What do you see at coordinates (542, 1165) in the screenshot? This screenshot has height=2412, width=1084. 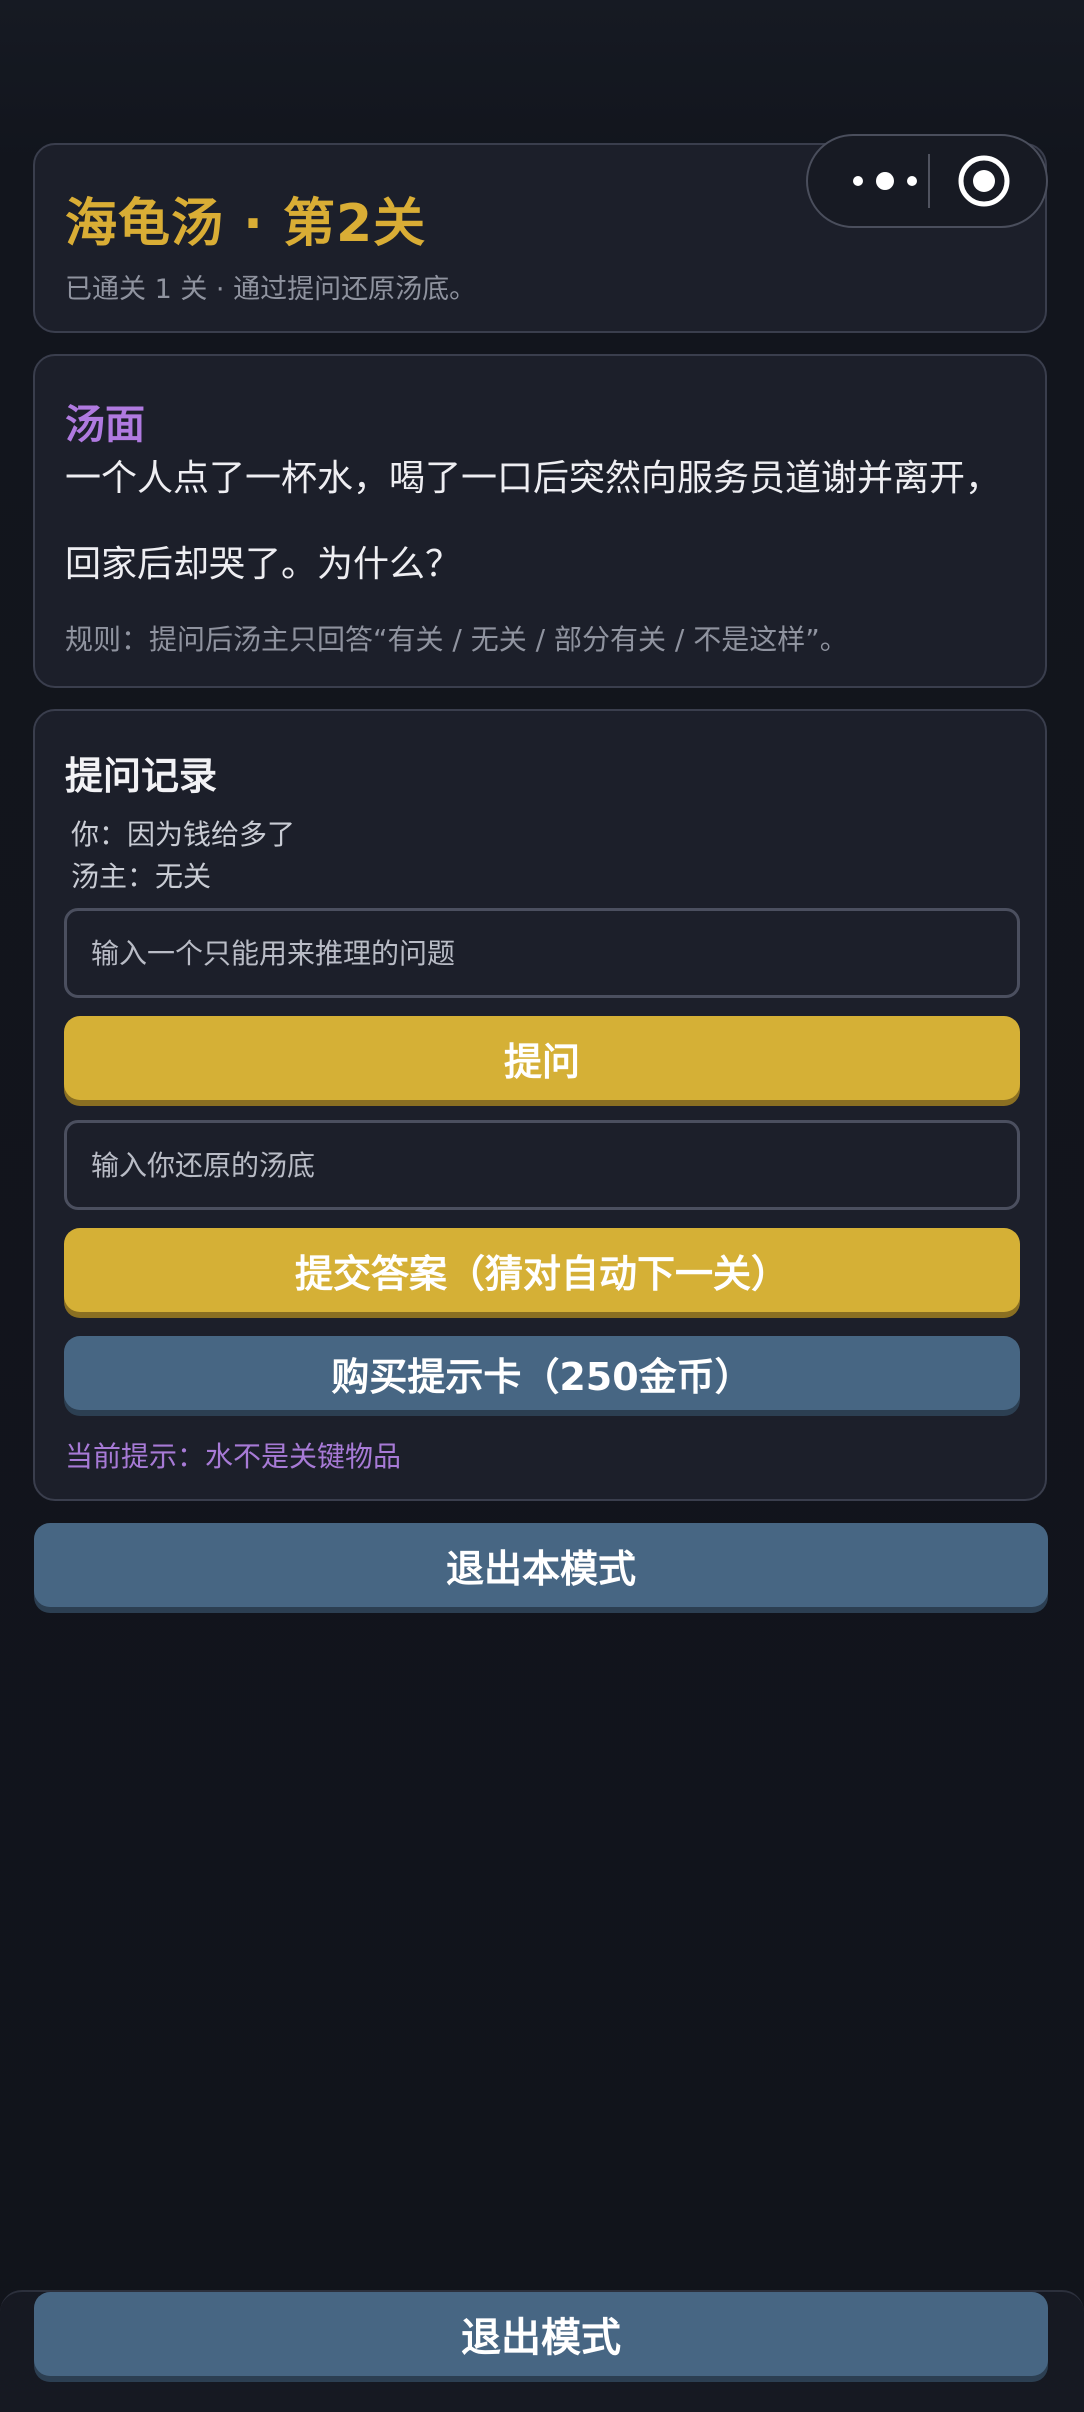 I see `answer-input` at bounding box center [542, 1165].